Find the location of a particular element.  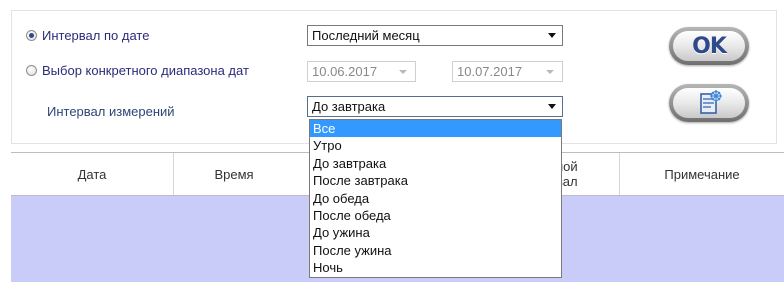

date-interval-value: Последний месяц is located at coordinates (366, 35).